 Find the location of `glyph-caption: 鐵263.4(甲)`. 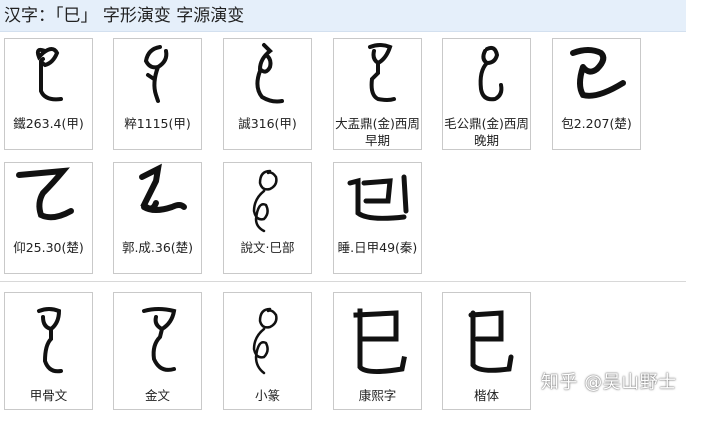

glyph-caption: 鐵263.4(甲) is located at coordinates (48, 123).